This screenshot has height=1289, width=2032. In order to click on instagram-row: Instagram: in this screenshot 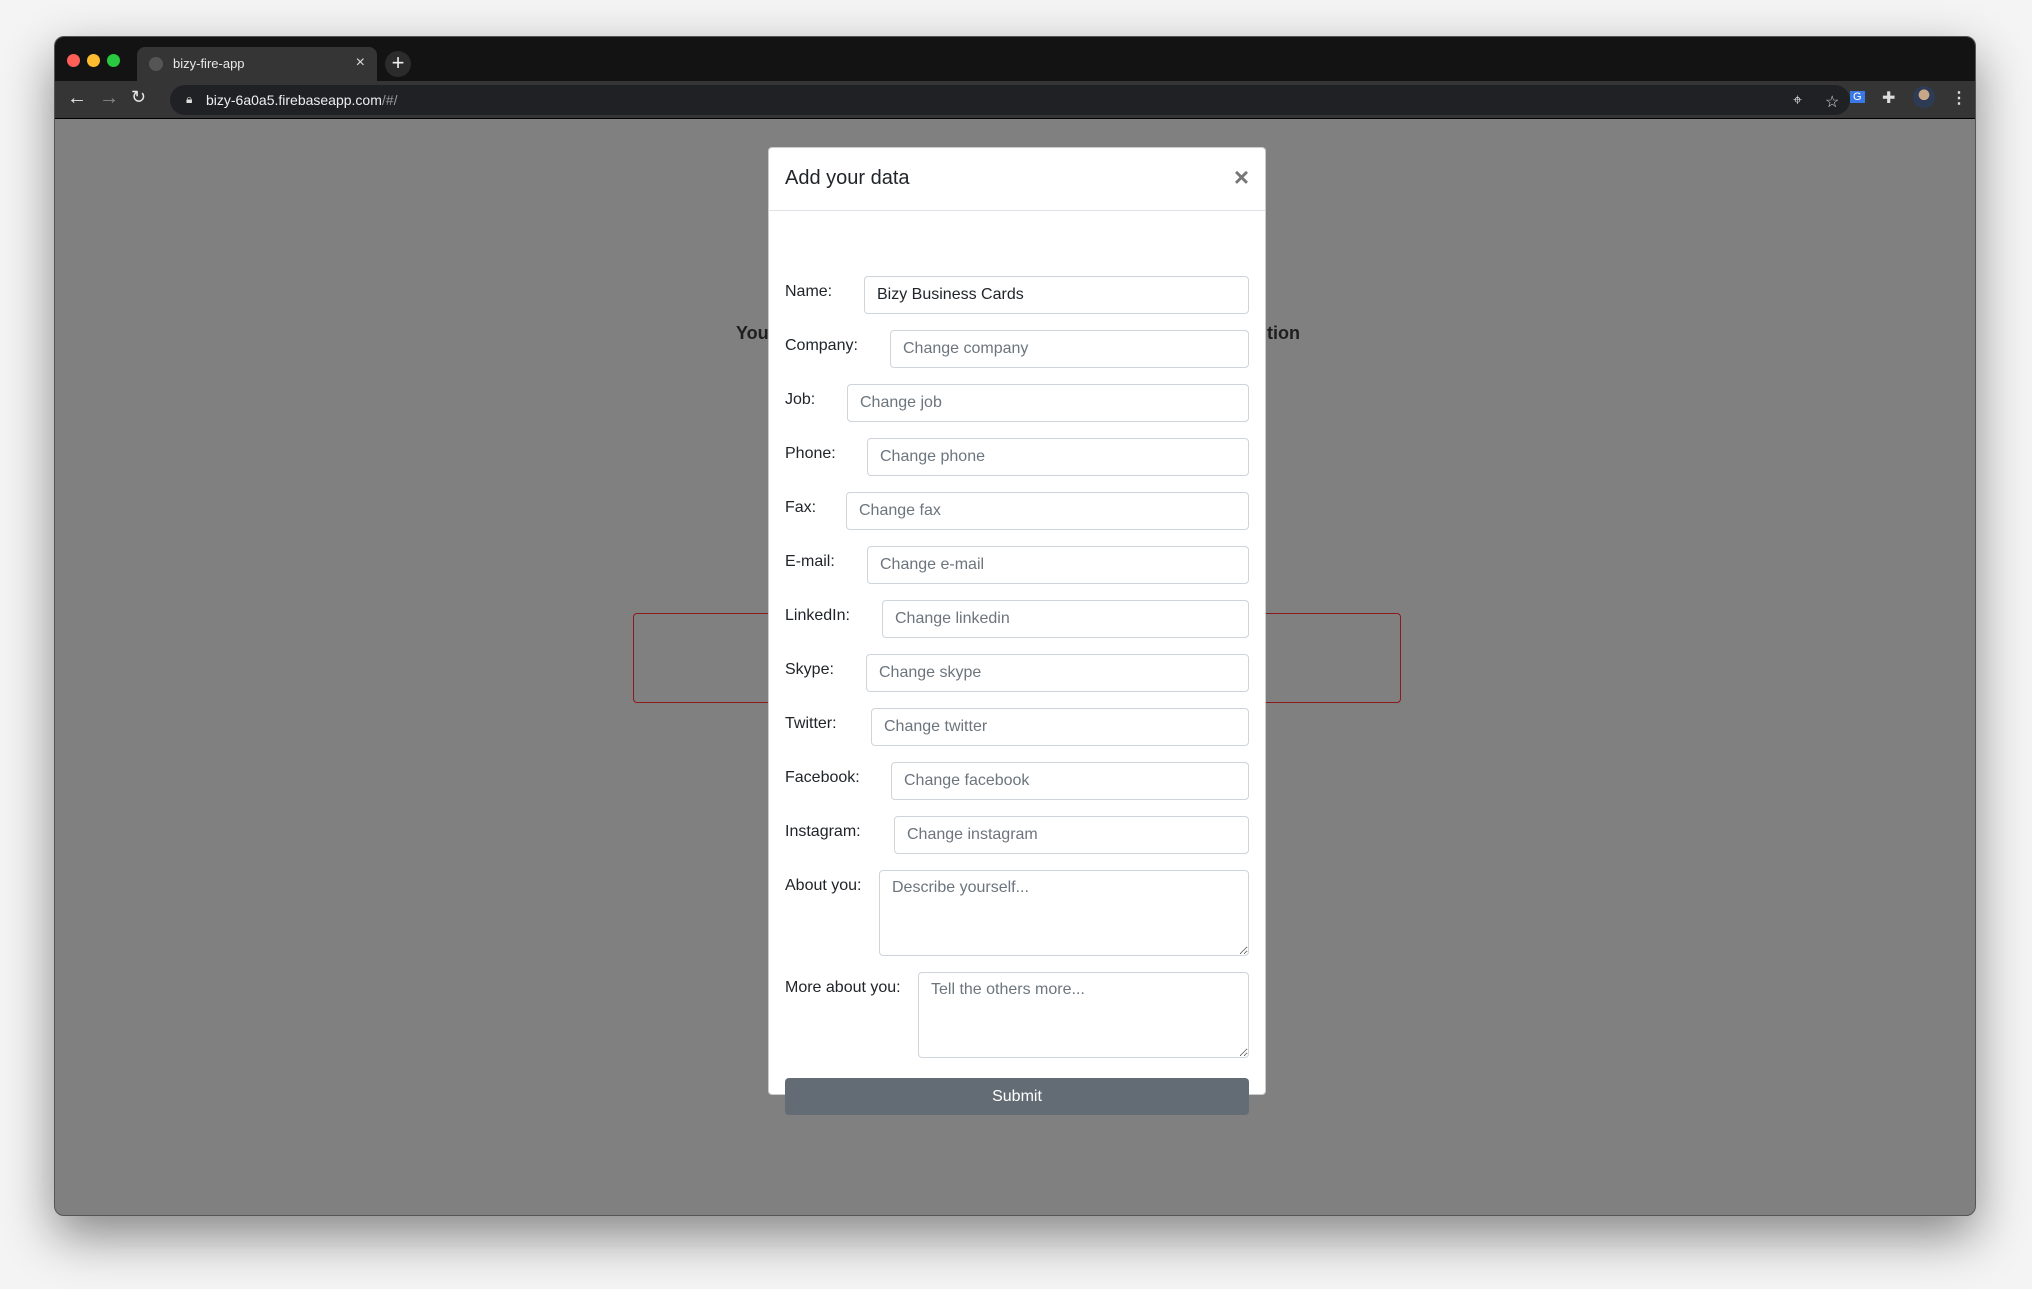, I will do `click(1017, 835)`.